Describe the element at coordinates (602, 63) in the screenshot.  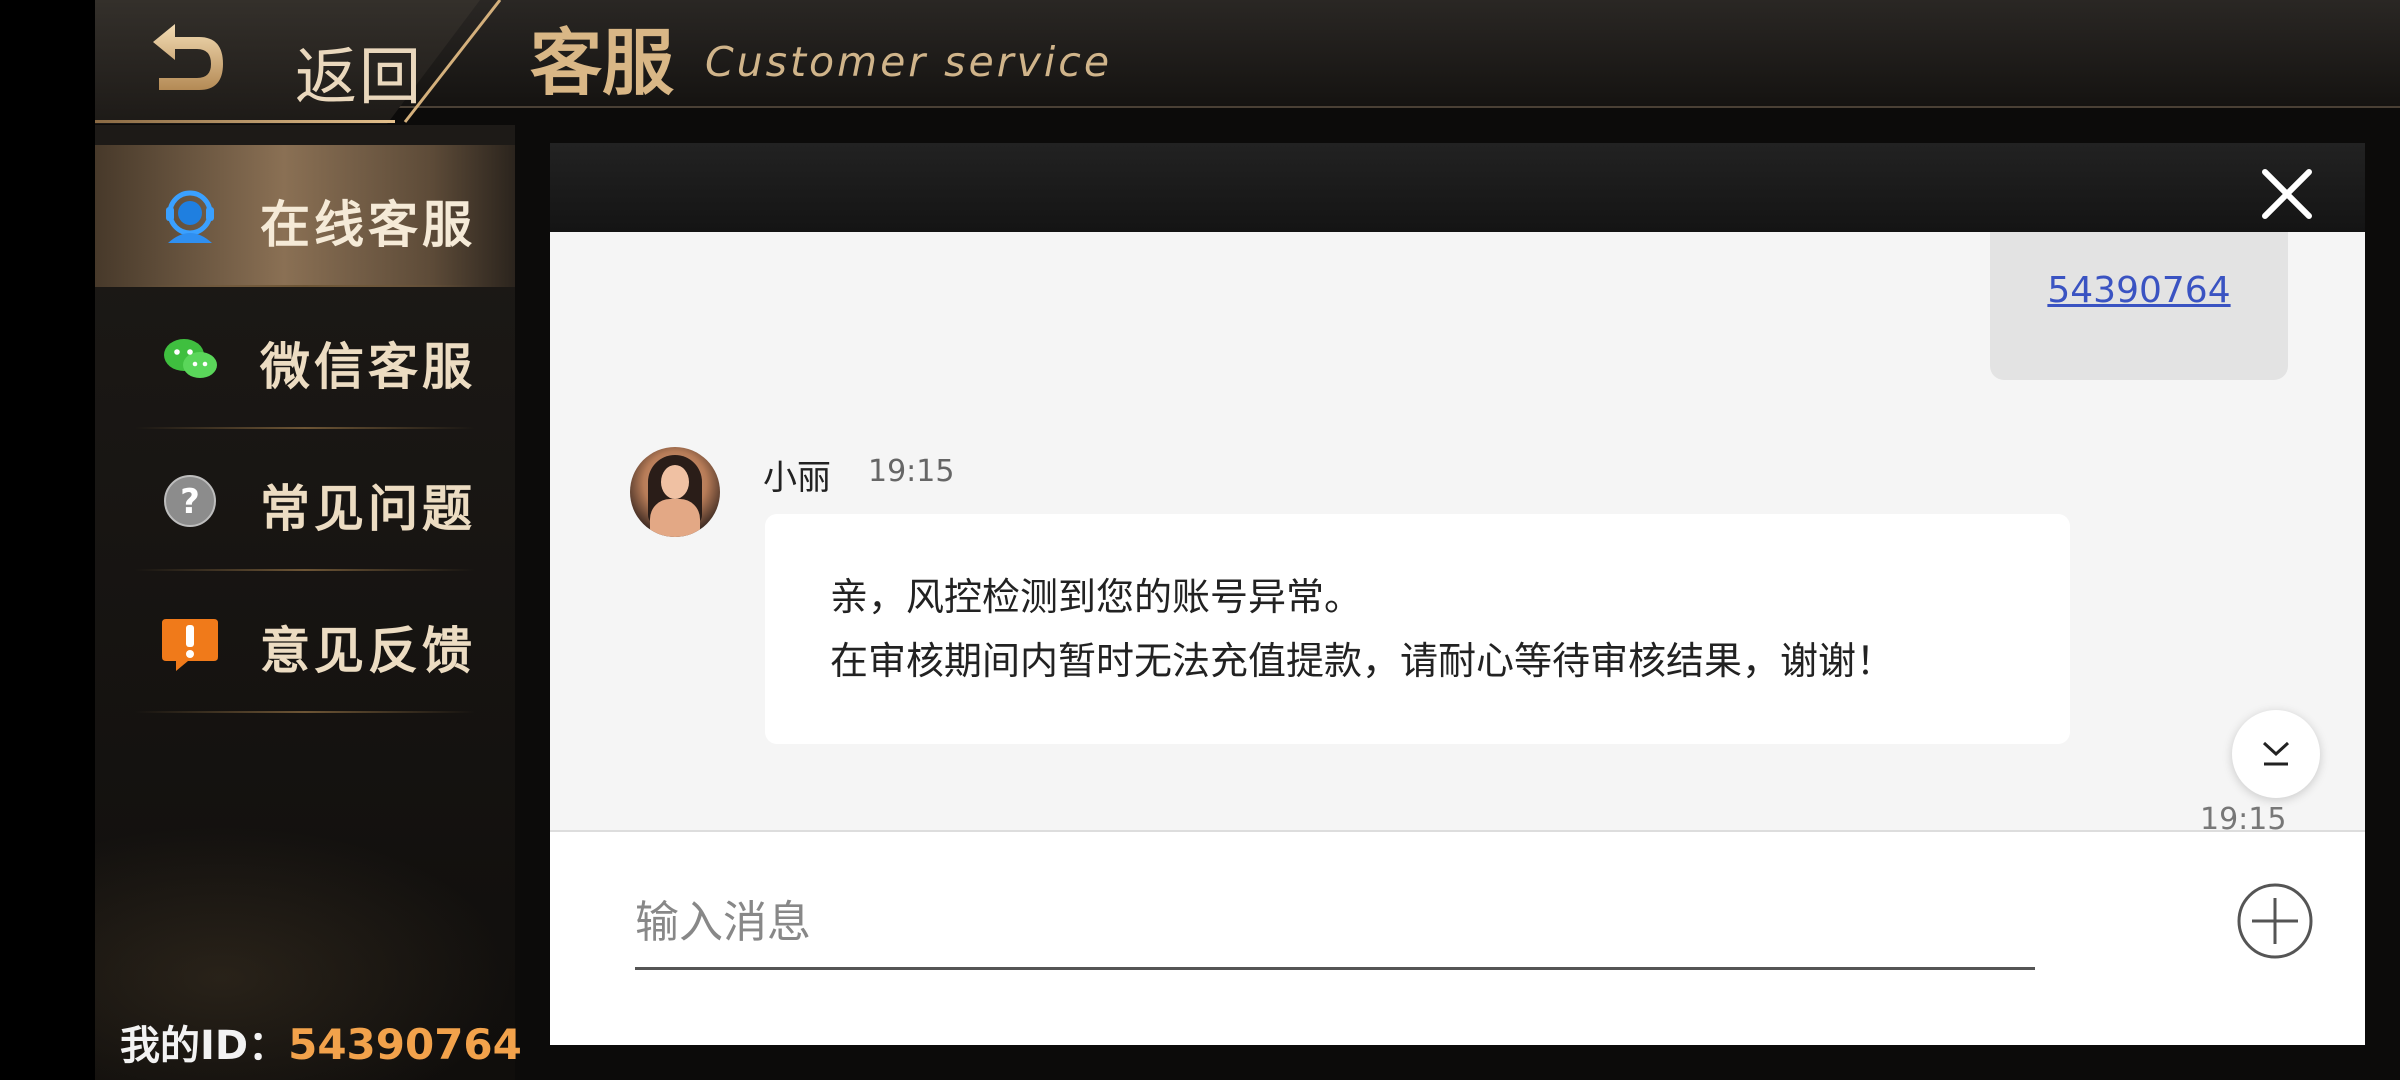
I see `page-title: 客服` at that location.